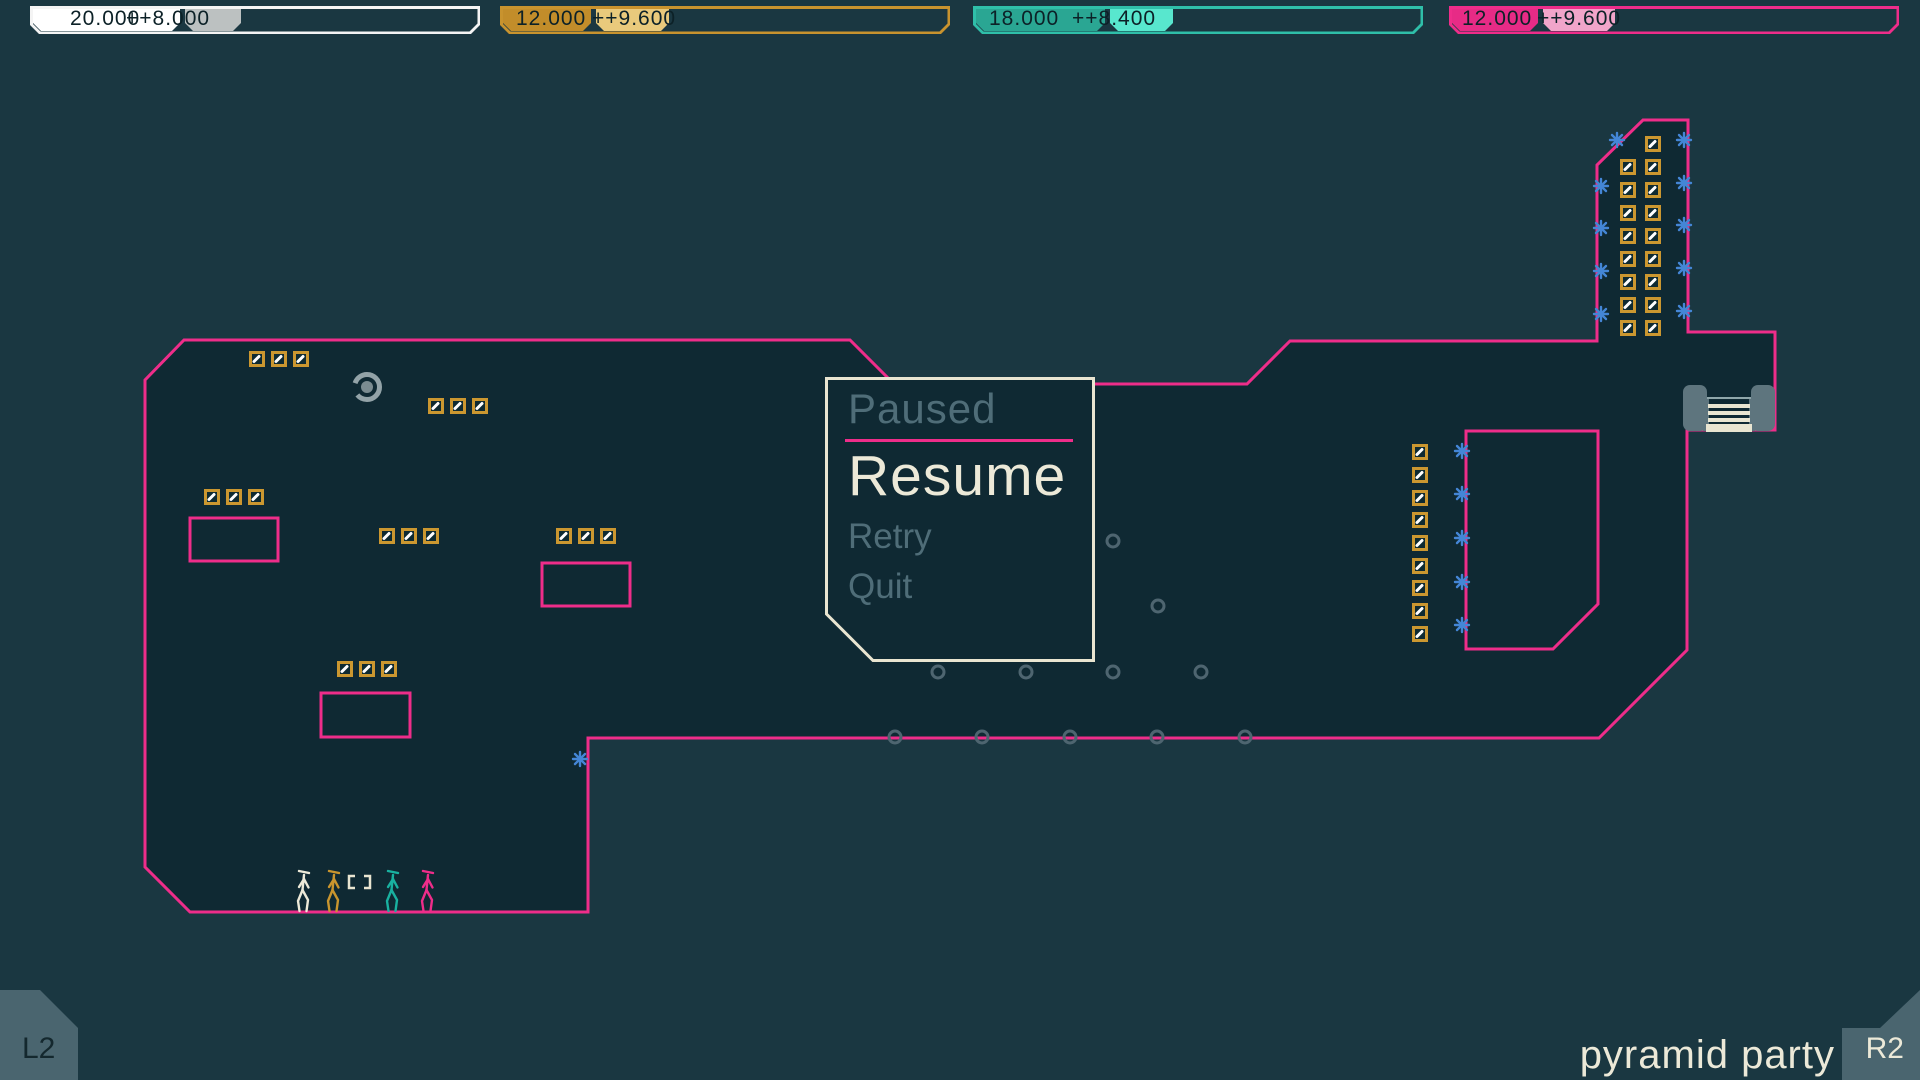  Describe the element at coordinates (922, 408) in the screenshot. I see `pause-menu-title: Paused` at that location.